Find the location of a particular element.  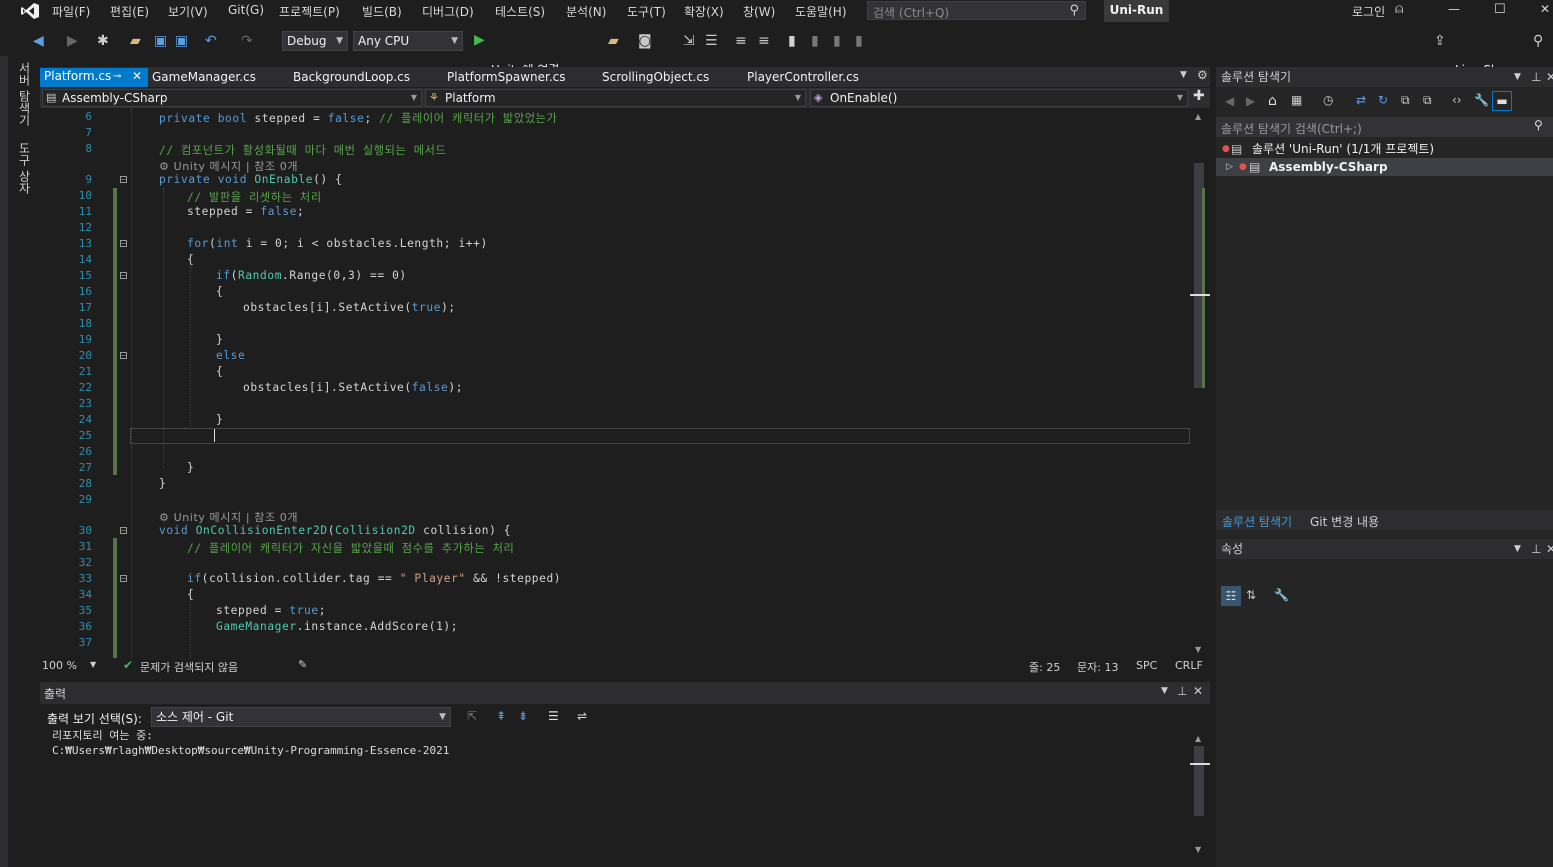

home-icon: ⌂ is located at coordinates (1272, 101).